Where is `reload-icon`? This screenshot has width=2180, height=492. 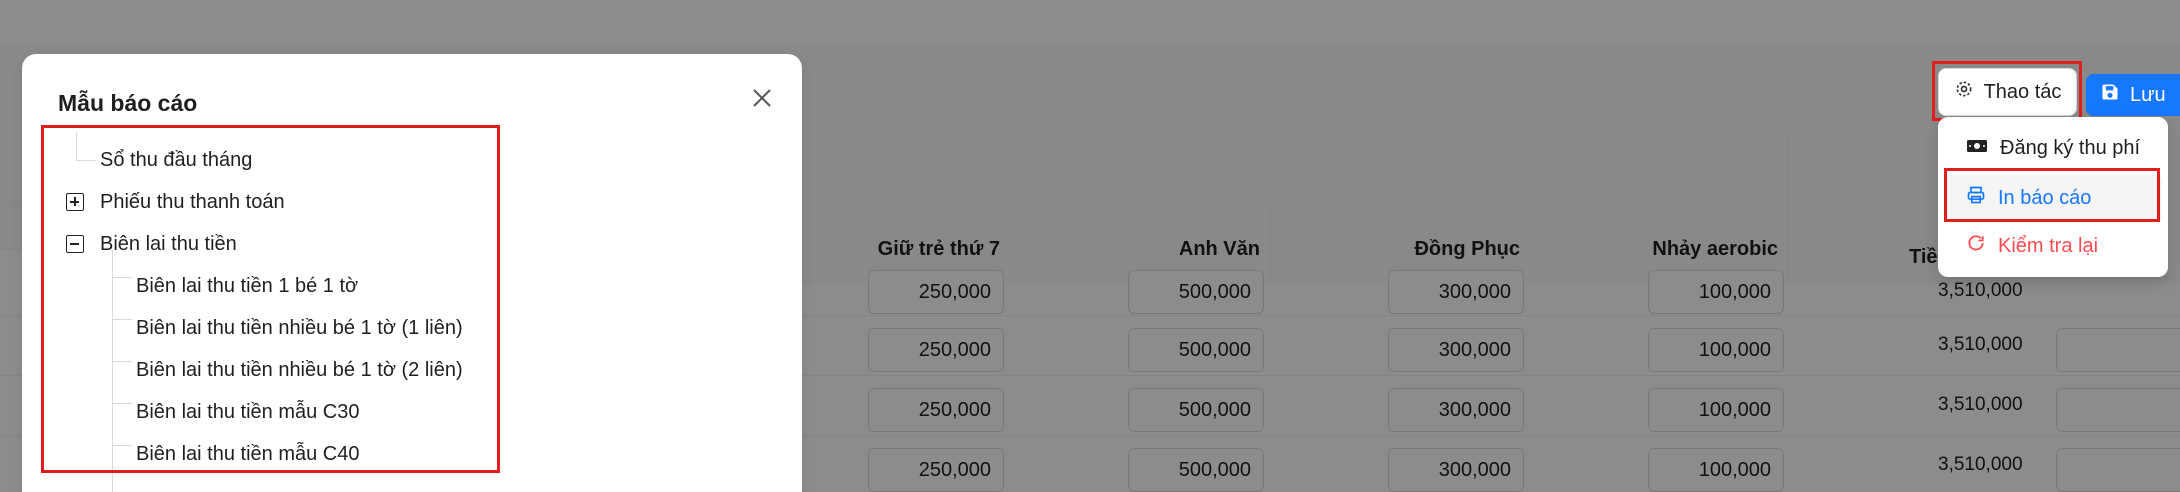 reload-icon is located at coordinates (1976, 246).